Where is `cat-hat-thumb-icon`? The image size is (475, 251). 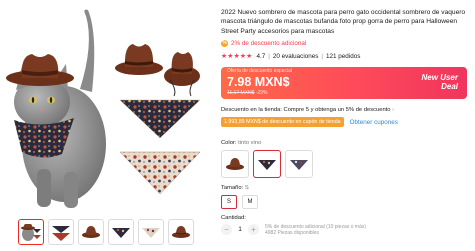 cat-hat-thumb-icon is located at coordinates (31, 232).